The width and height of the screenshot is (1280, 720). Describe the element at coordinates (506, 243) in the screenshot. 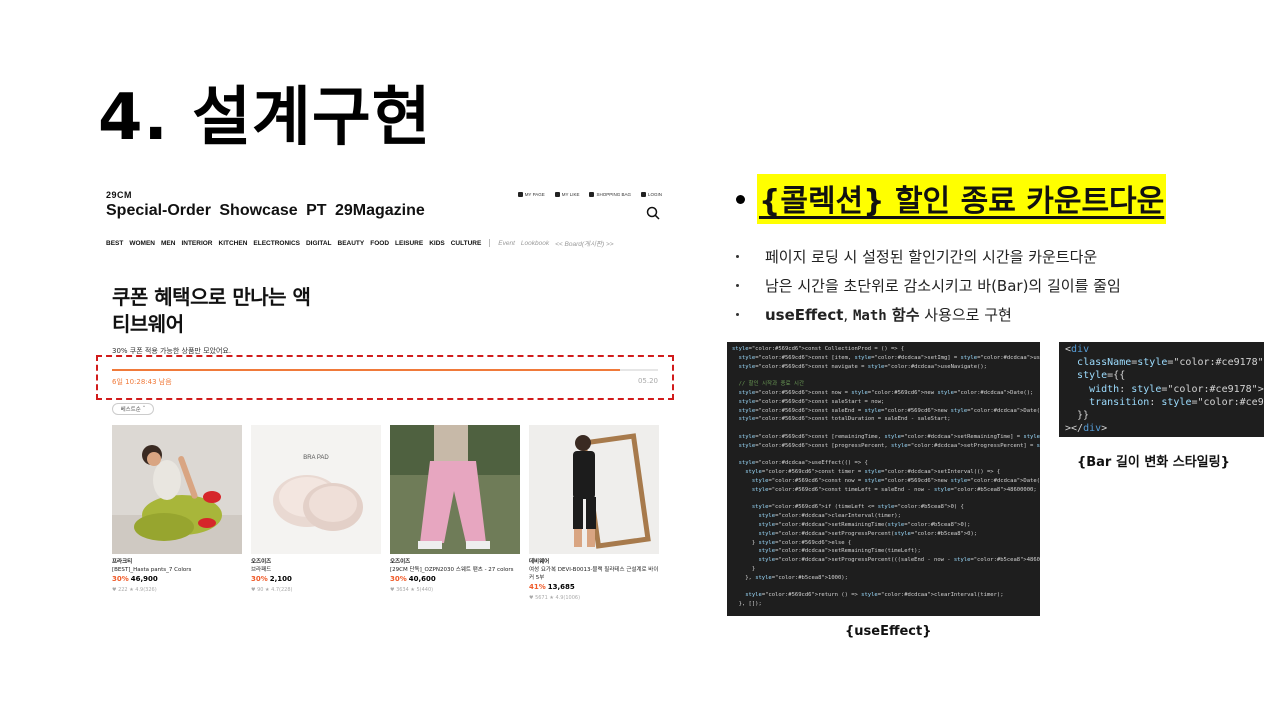

I see `nav-event: Event` at that location.